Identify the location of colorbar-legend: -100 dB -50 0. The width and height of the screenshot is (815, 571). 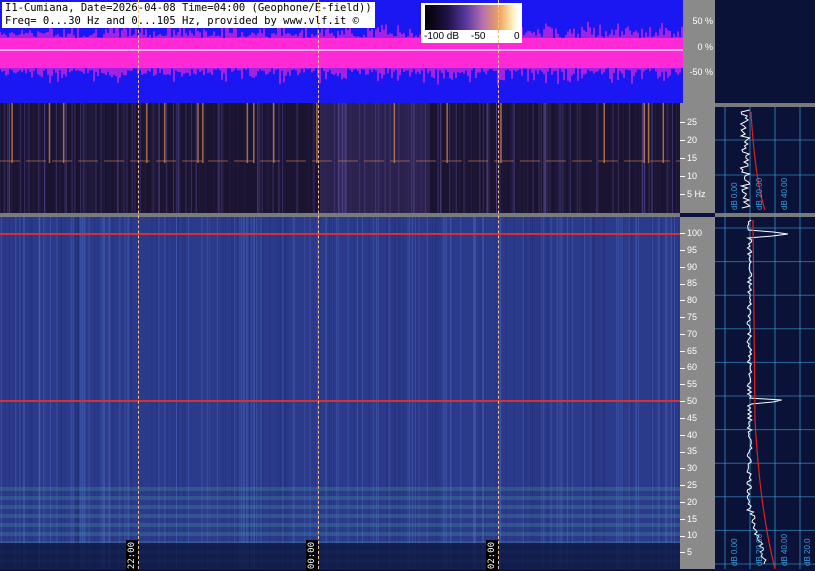
(471, 23).